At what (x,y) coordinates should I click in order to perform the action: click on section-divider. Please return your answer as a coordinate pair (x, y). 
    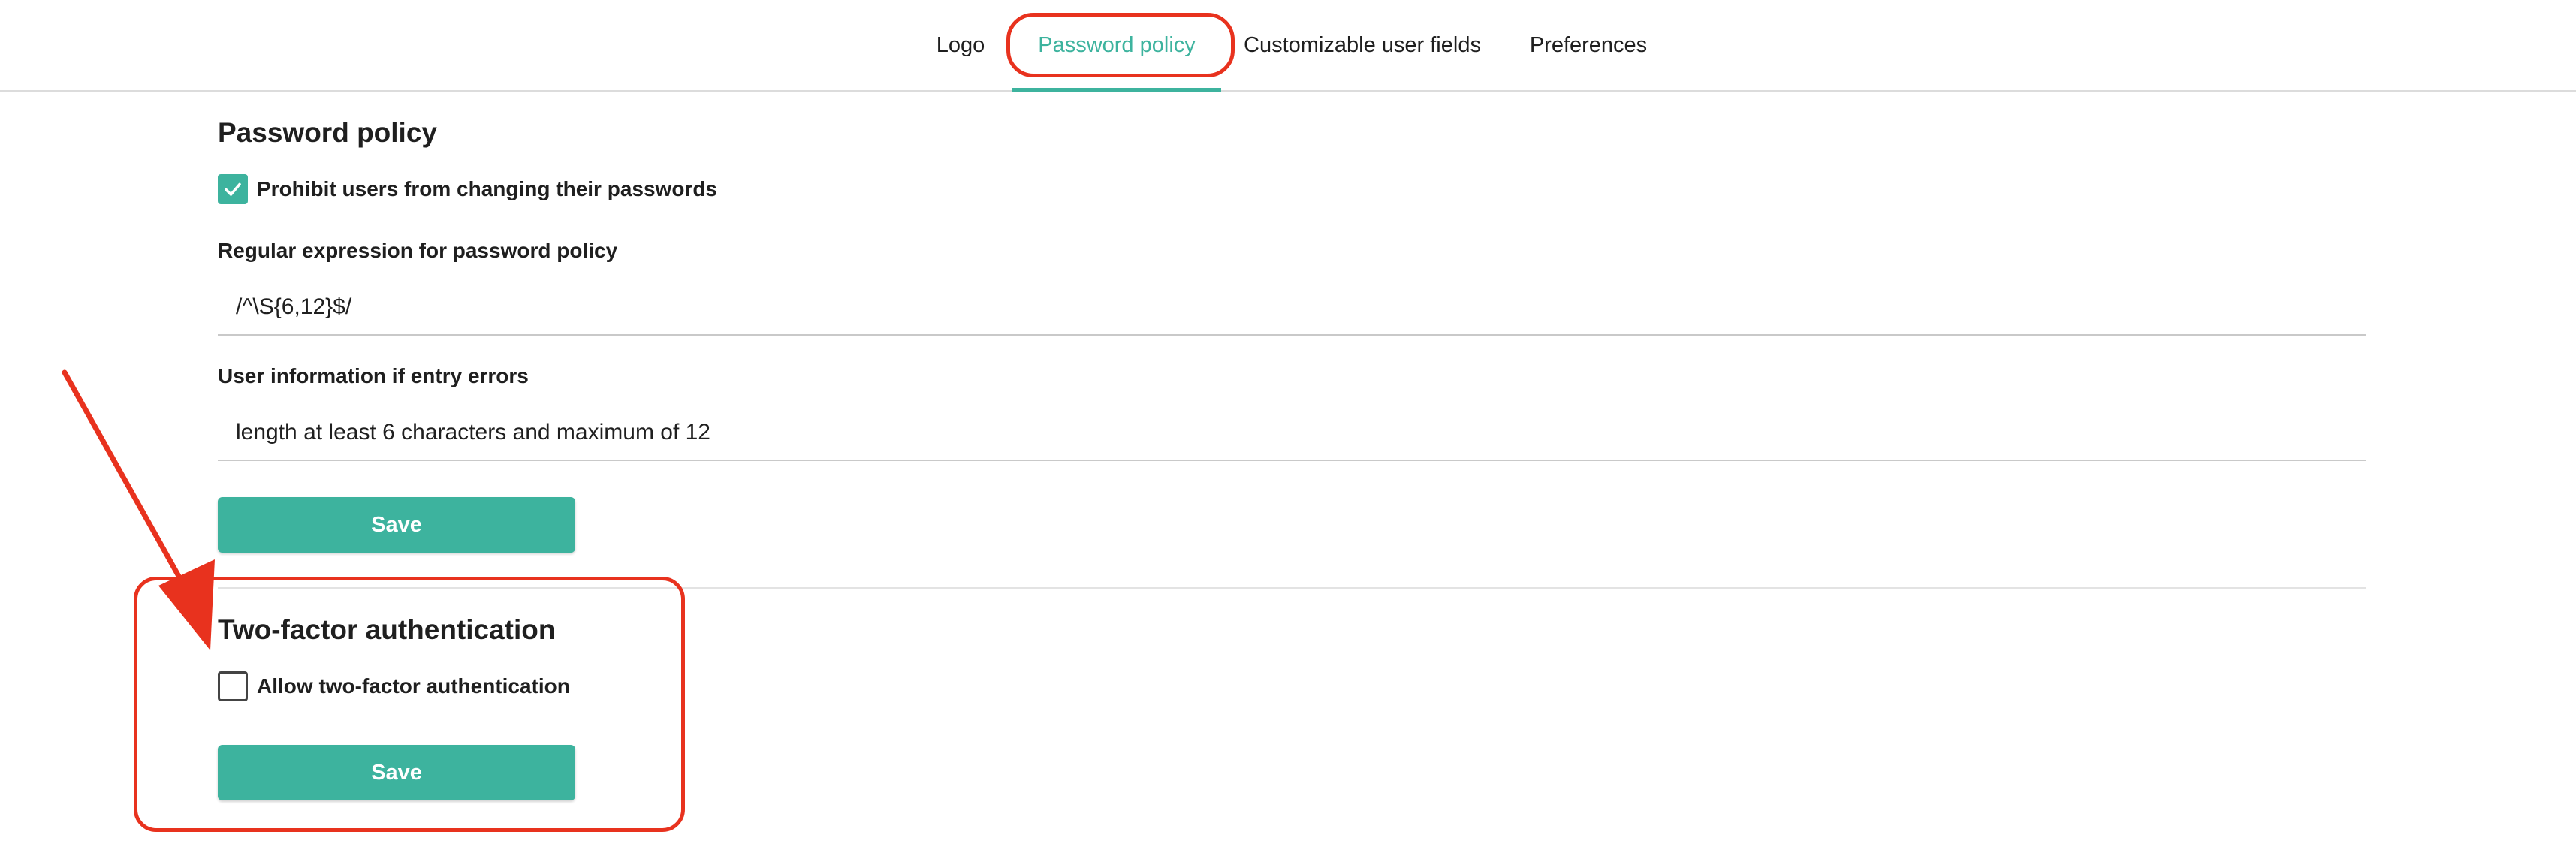
    Looking at the image, I should click on (1292, 588).